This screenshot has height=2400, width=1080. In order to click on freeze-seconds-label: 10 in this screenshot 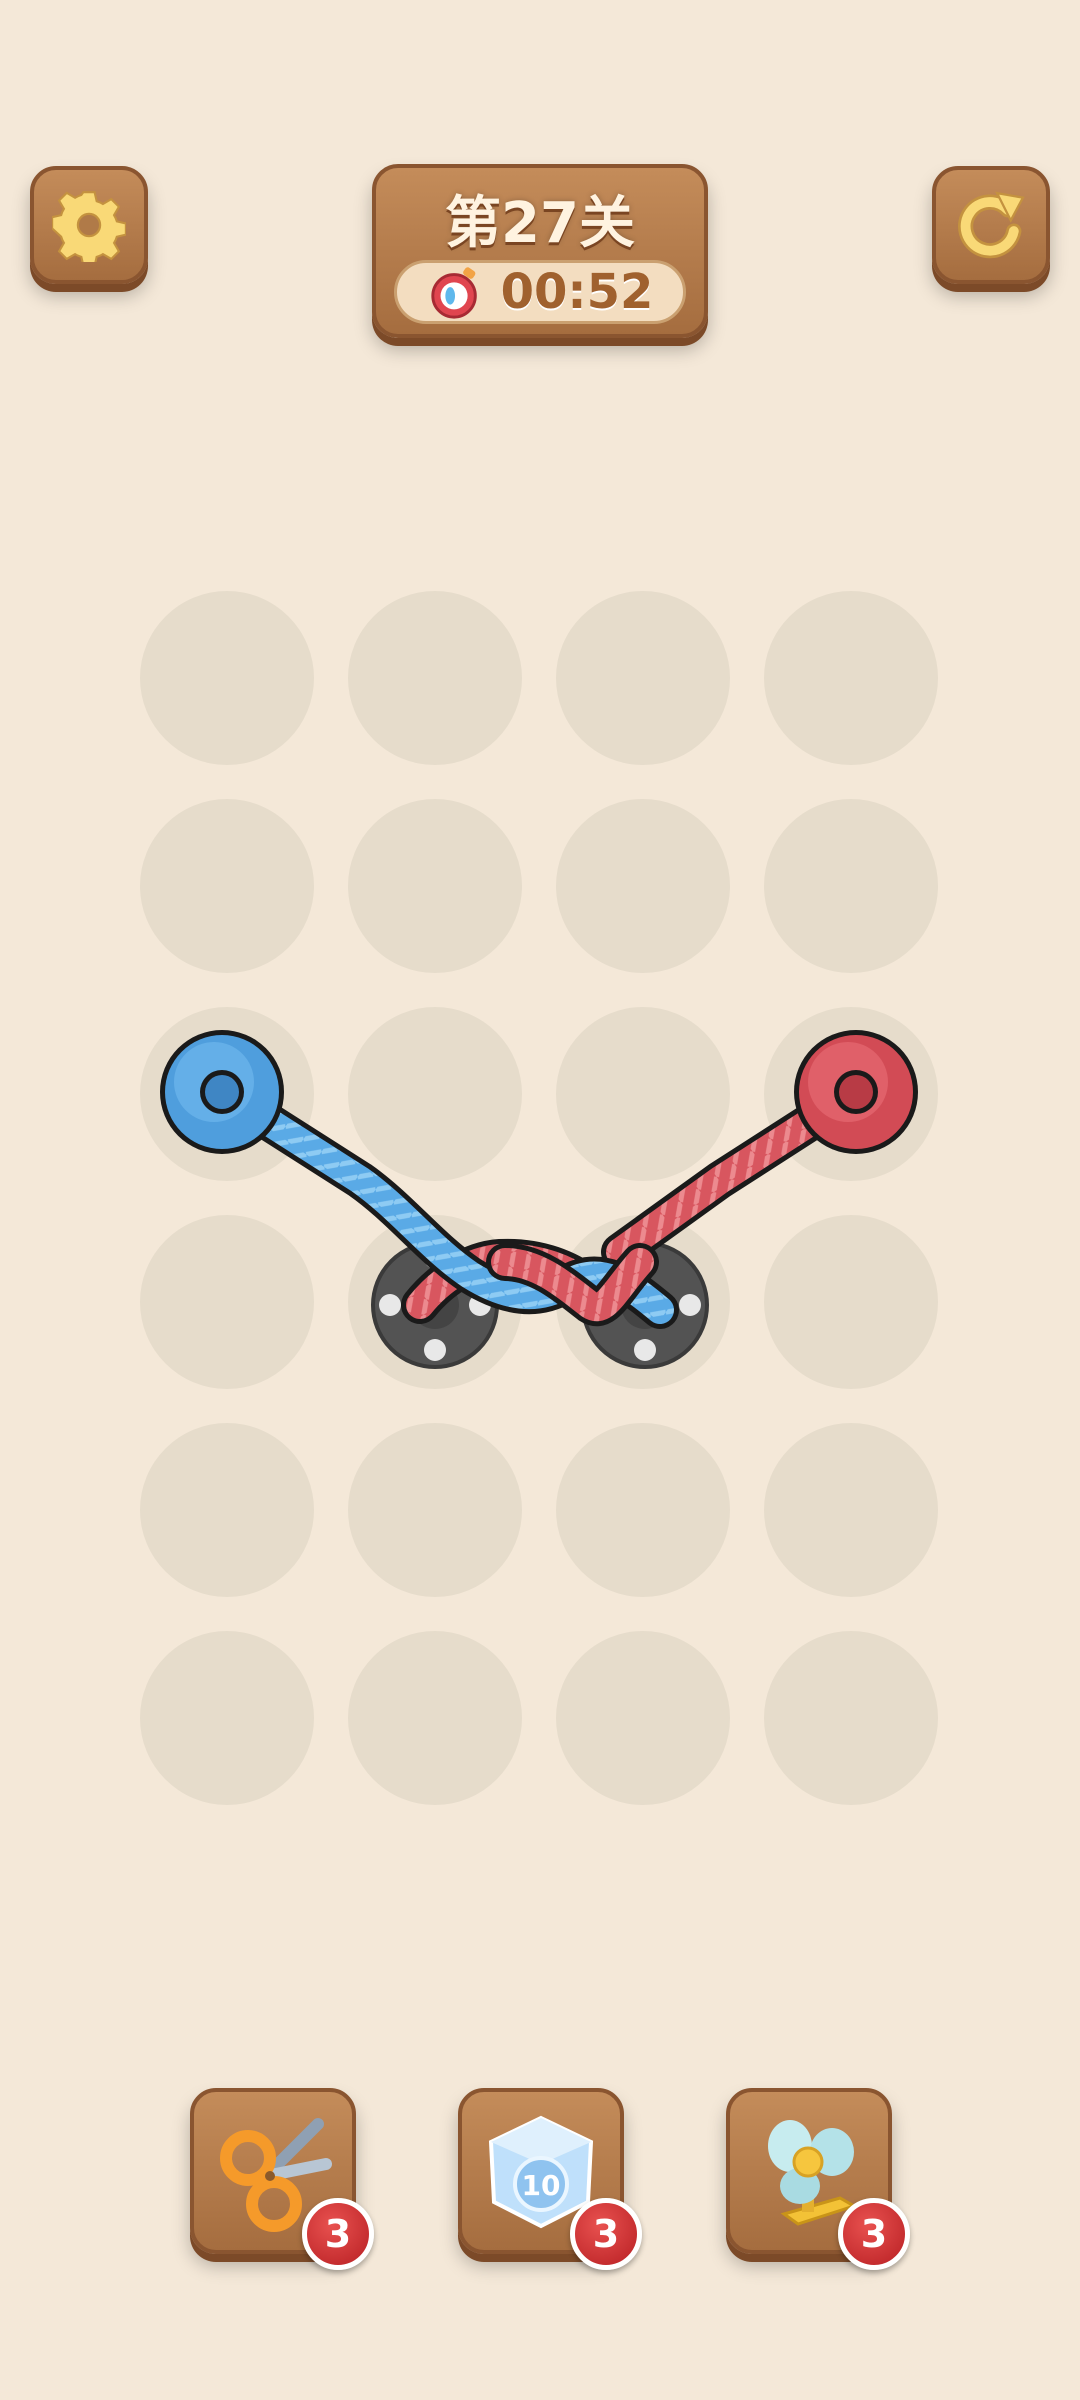, I will do `click(541, 2185)`.